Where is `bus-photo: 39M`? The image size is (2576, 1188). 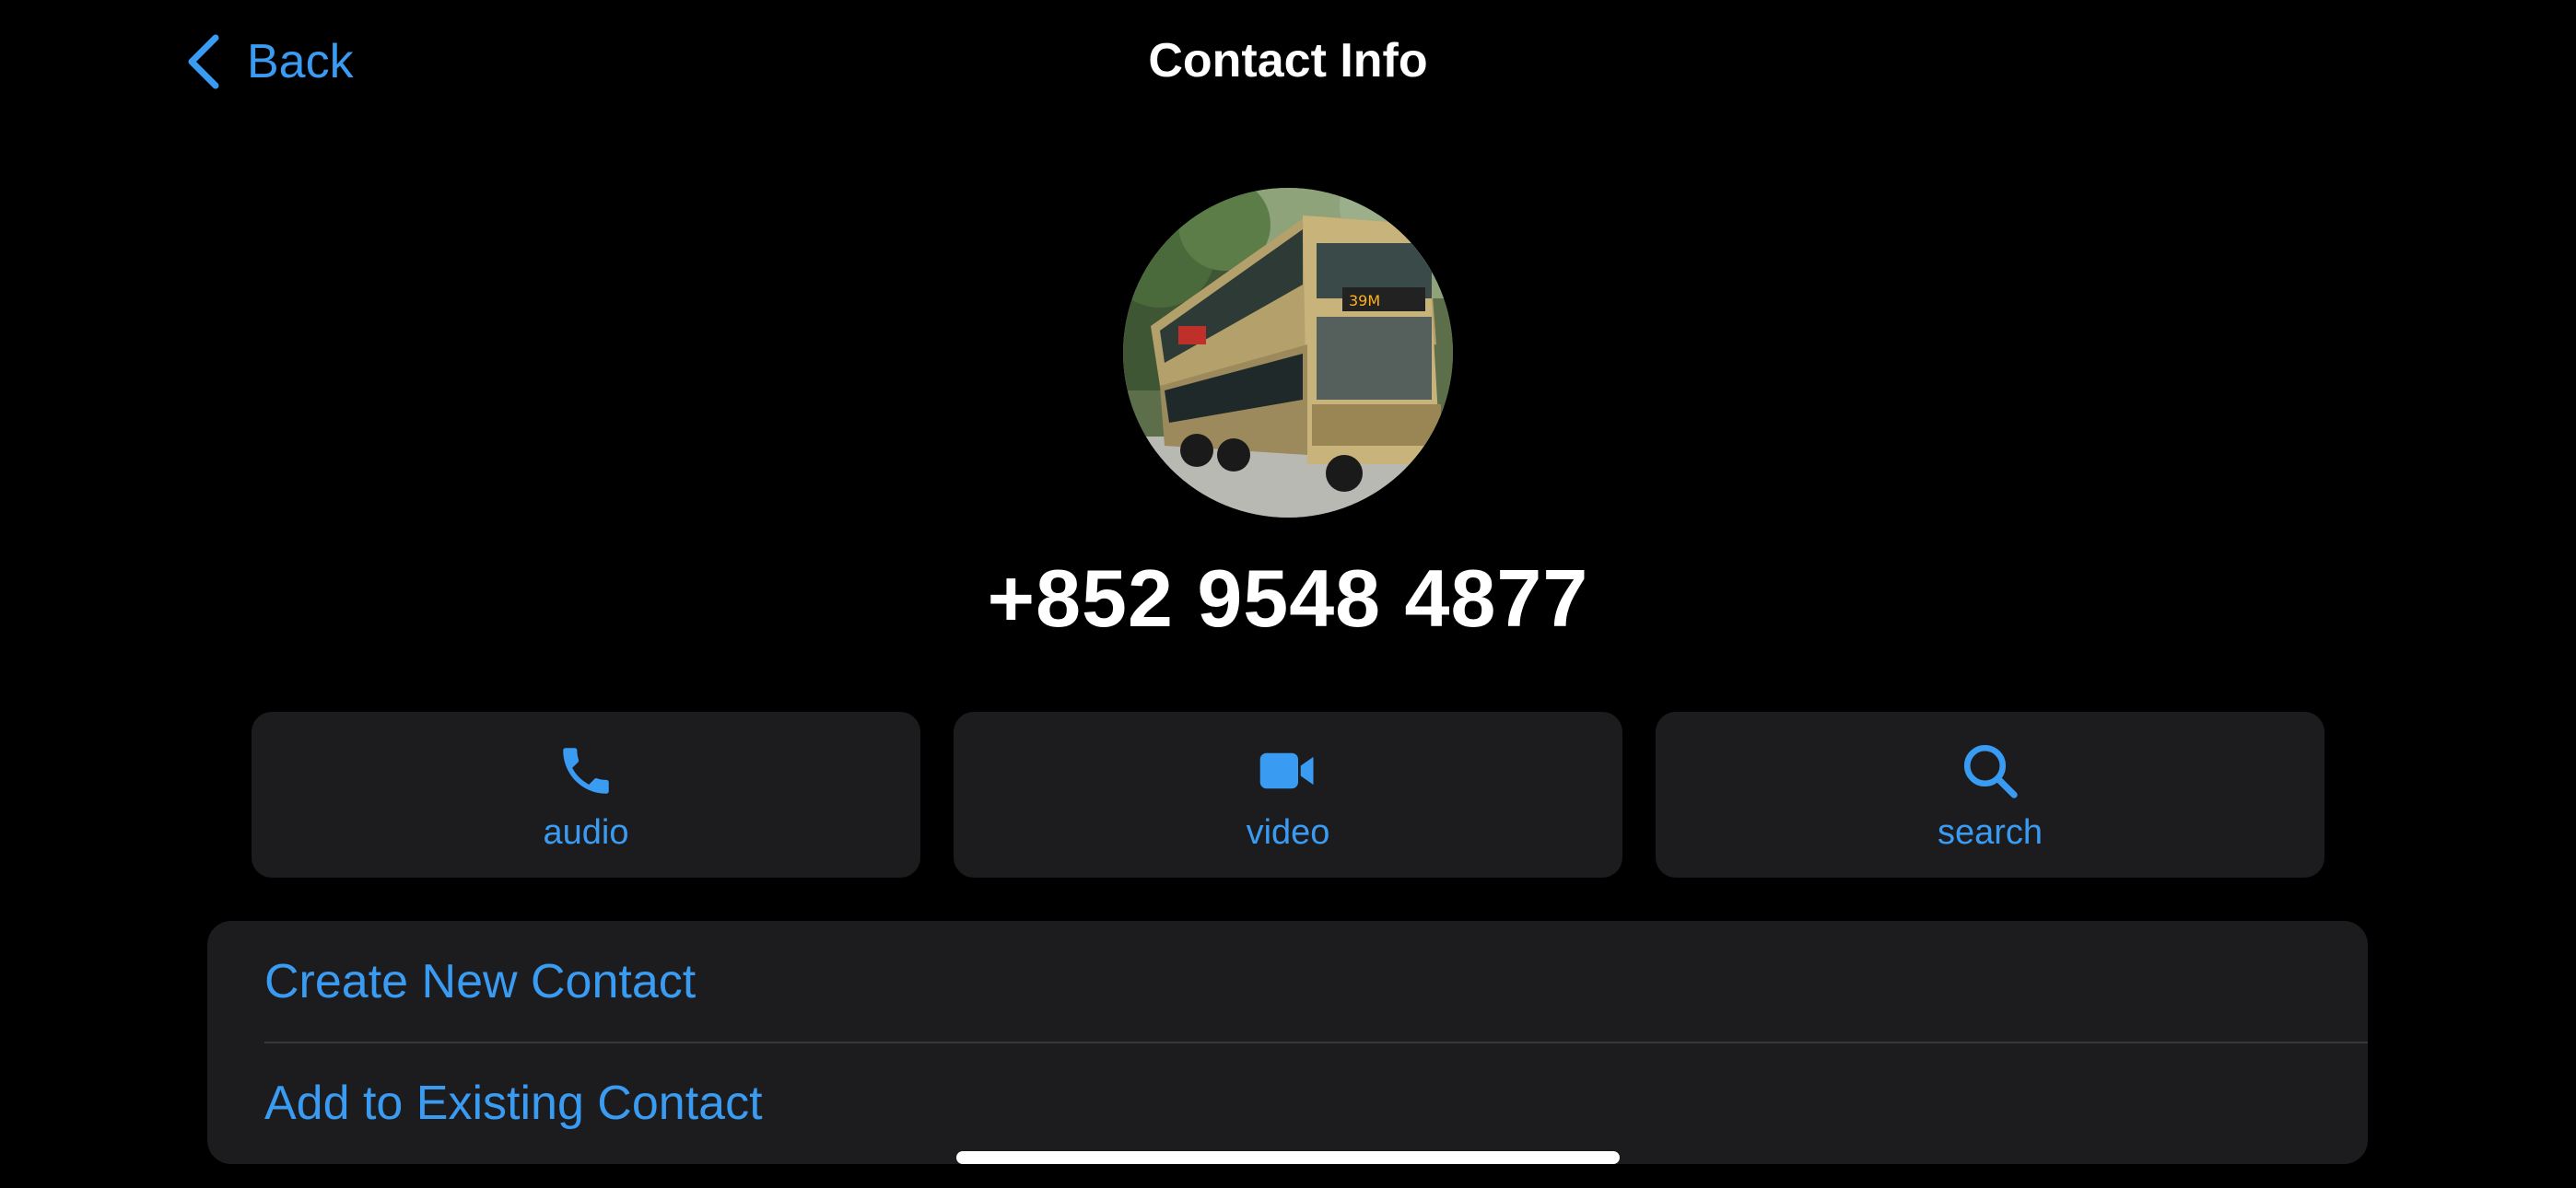
bus-photo: 39M is located at coordinates (1288, 353).